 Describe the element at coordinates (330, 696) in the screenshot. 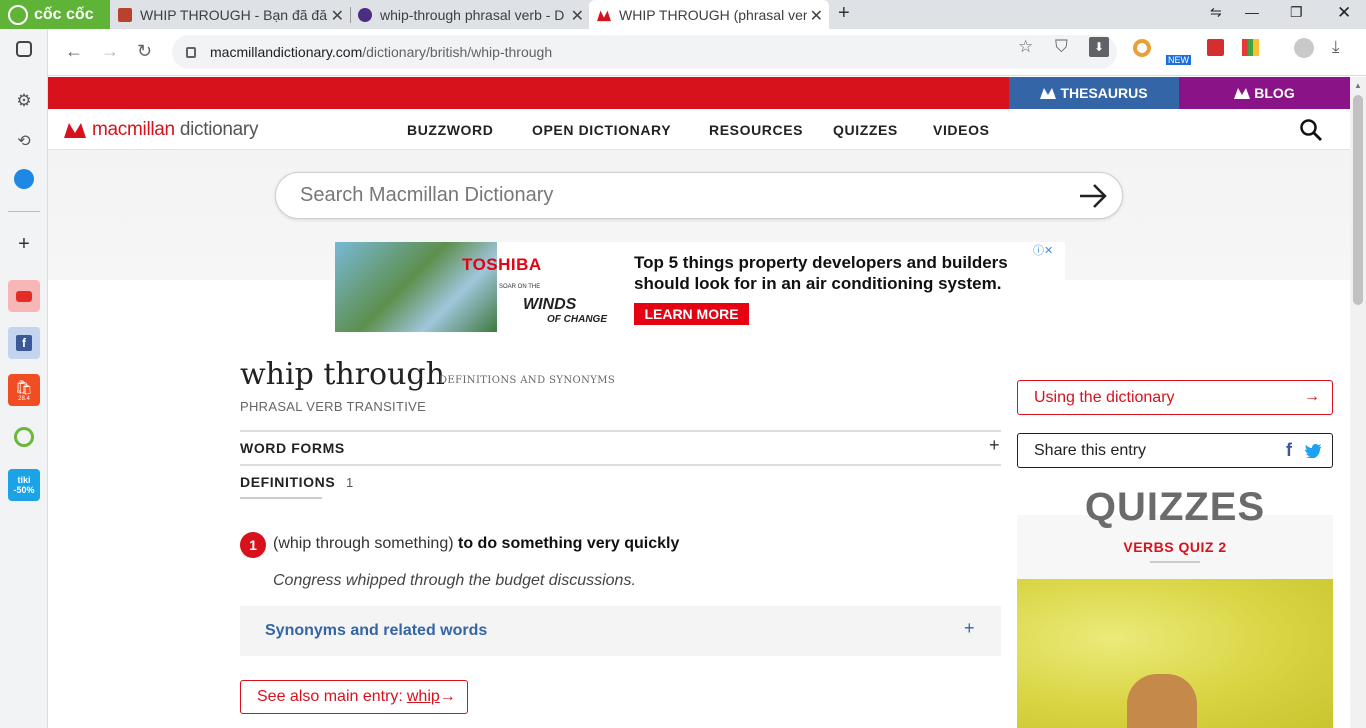

I see `see-also-prefix: See also main entry:` at that location.